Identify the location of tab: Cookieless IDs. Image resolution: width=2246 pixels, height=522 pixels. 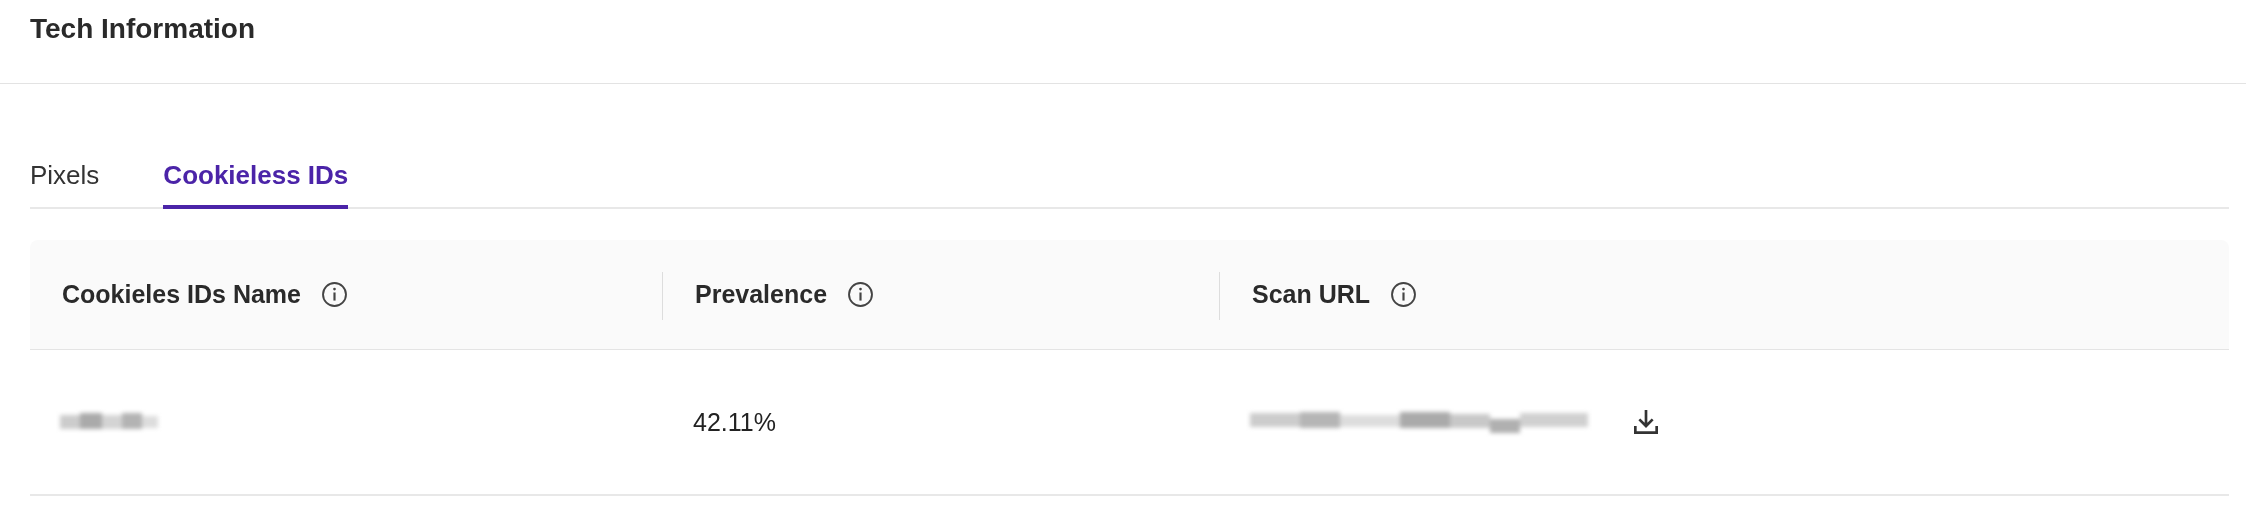
(256, 184).